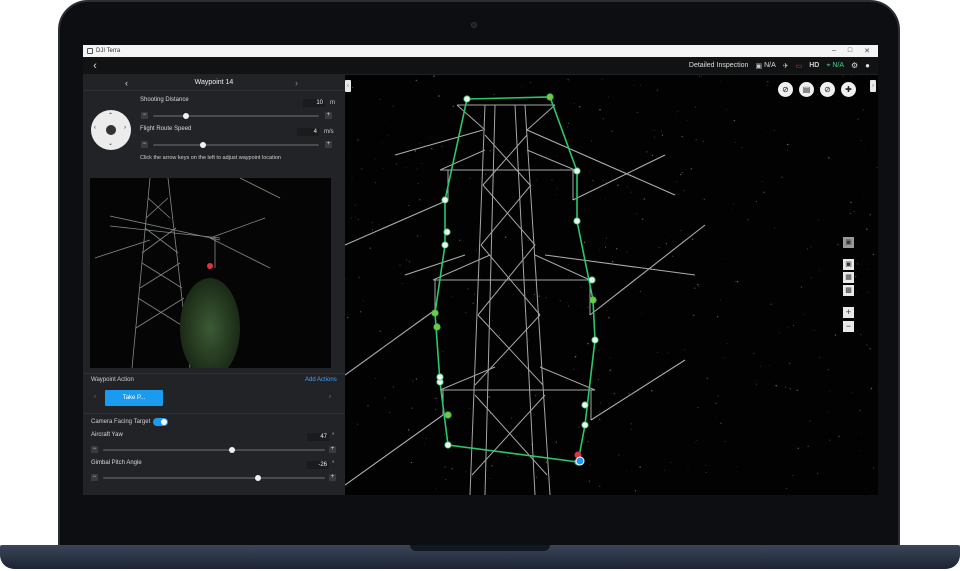 This screenshot has height=571, width=960. What do you see at coordinates (231, 450) in the screenshot?
I see `aircraft-yaw-knob` at bounding box center [231, 450].